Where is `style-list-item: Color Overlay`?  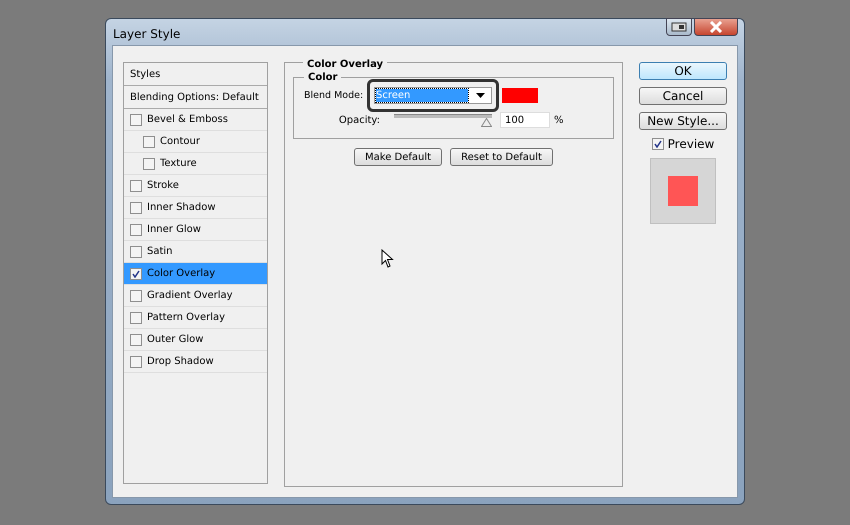 style-list-item: Color Overlay is located at coordinates (195, 274).